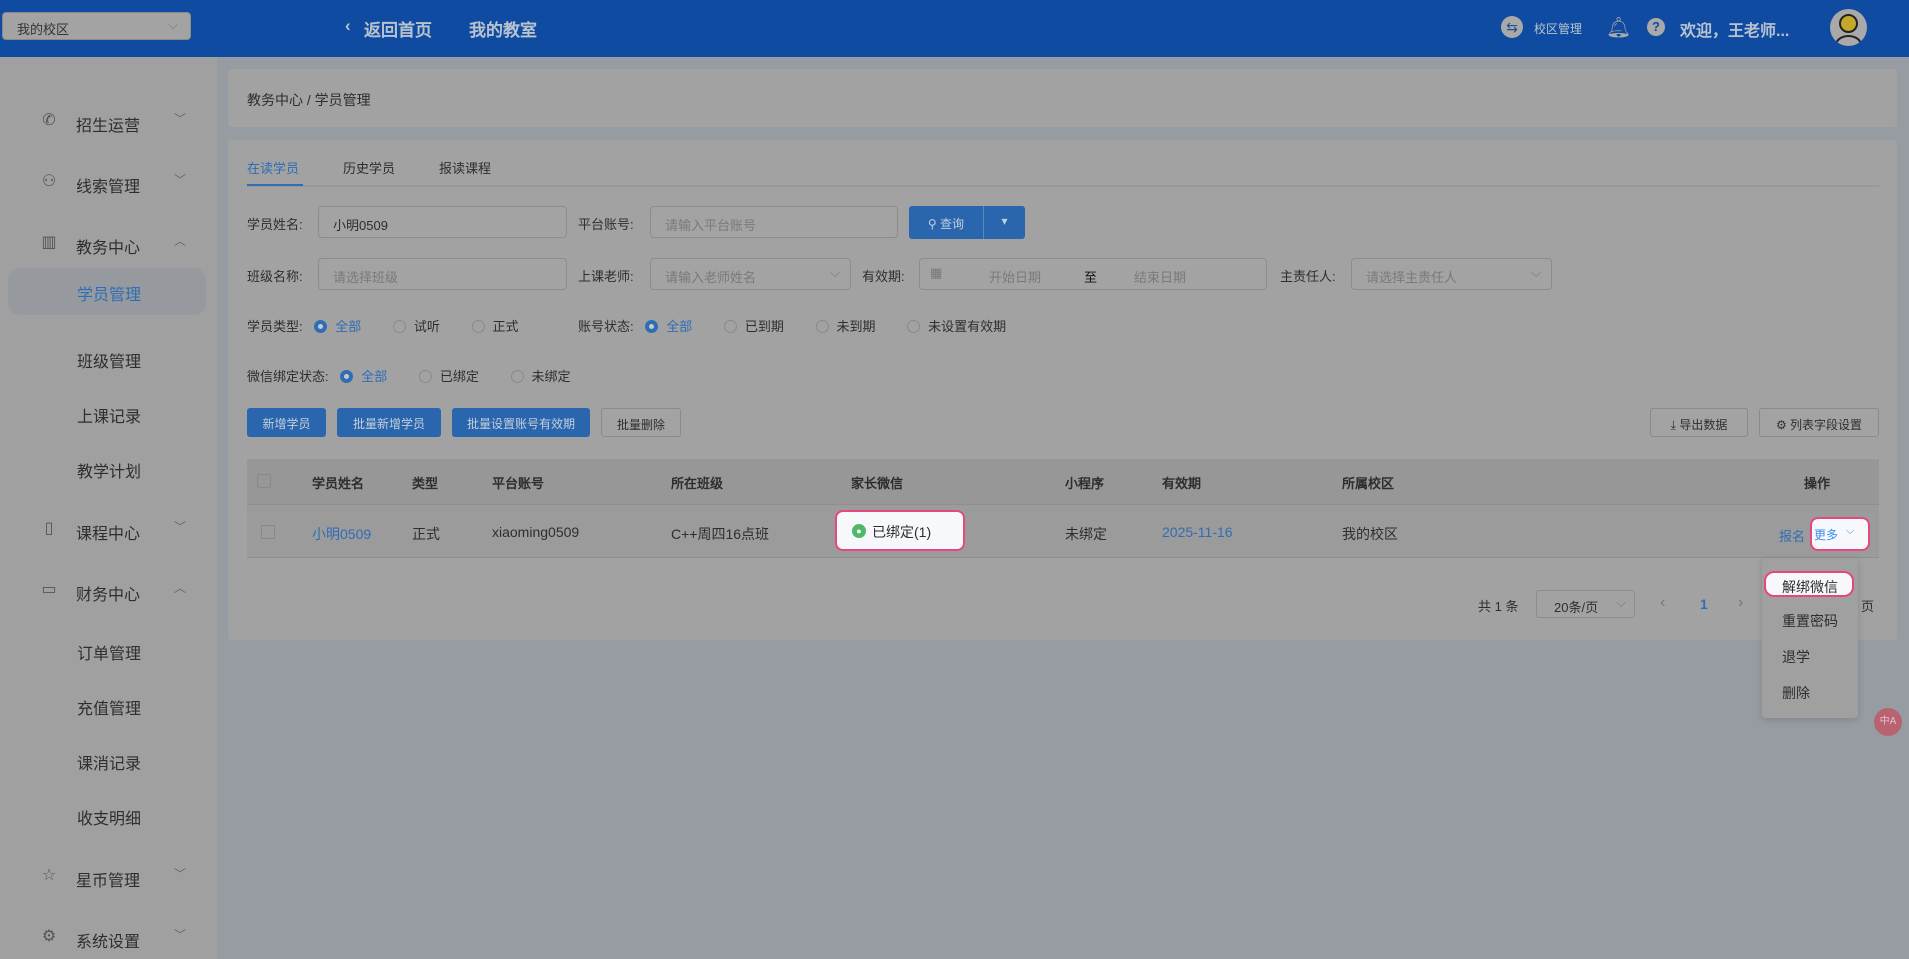  What do you see at coordinates (426, 534) in the screenshot?
I see `cell-type: 正式` at bounding box center [426, 534].